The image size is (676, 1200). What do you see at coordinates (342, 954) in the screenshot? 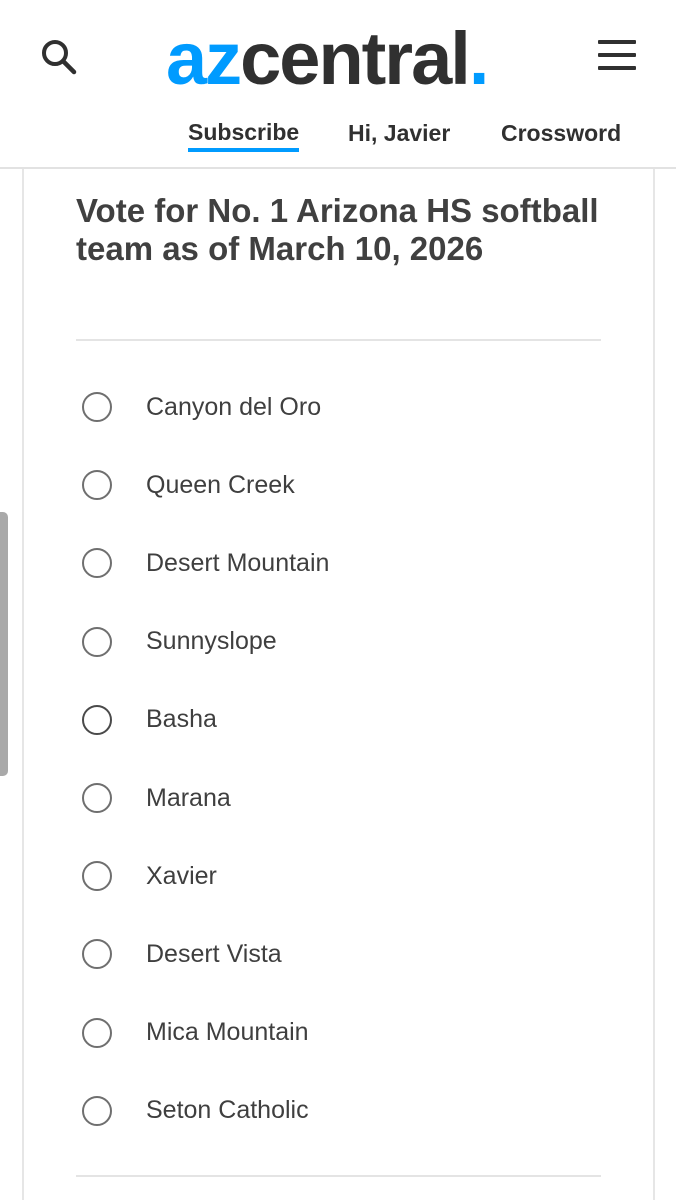
I see `poll-option-desert-vista: Desert Vista` at bounding box center [342, 954].